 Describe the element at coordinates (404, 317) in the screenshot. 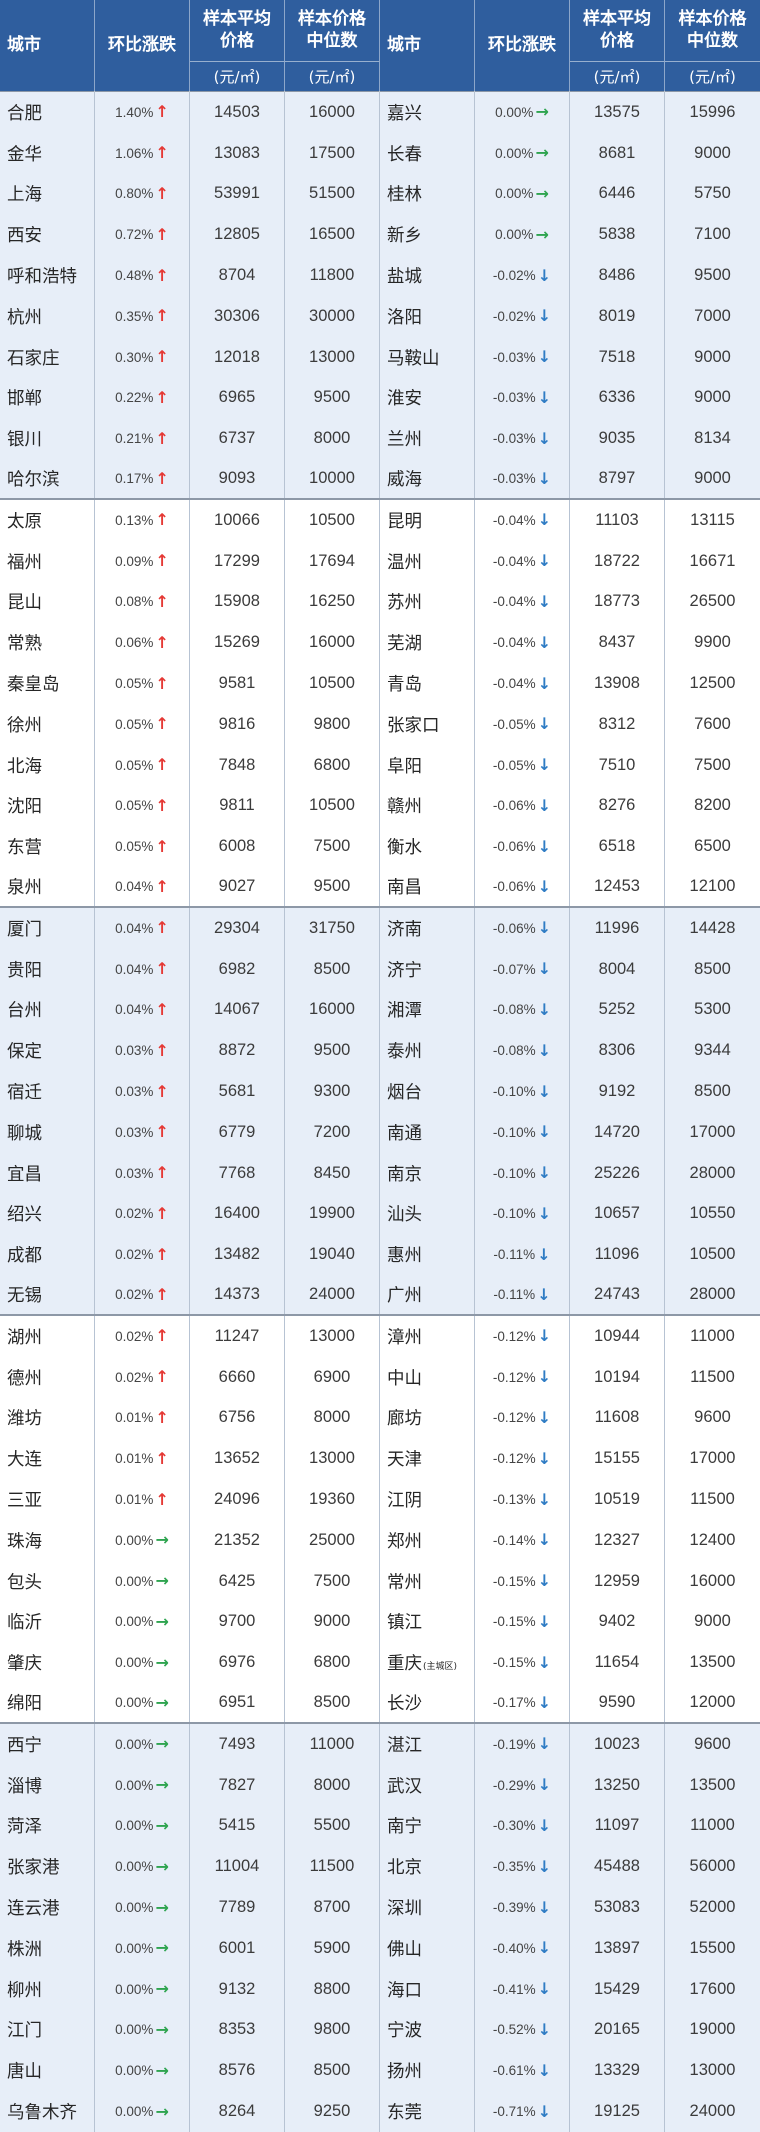

I see `city-name: 洛阳` at that location.